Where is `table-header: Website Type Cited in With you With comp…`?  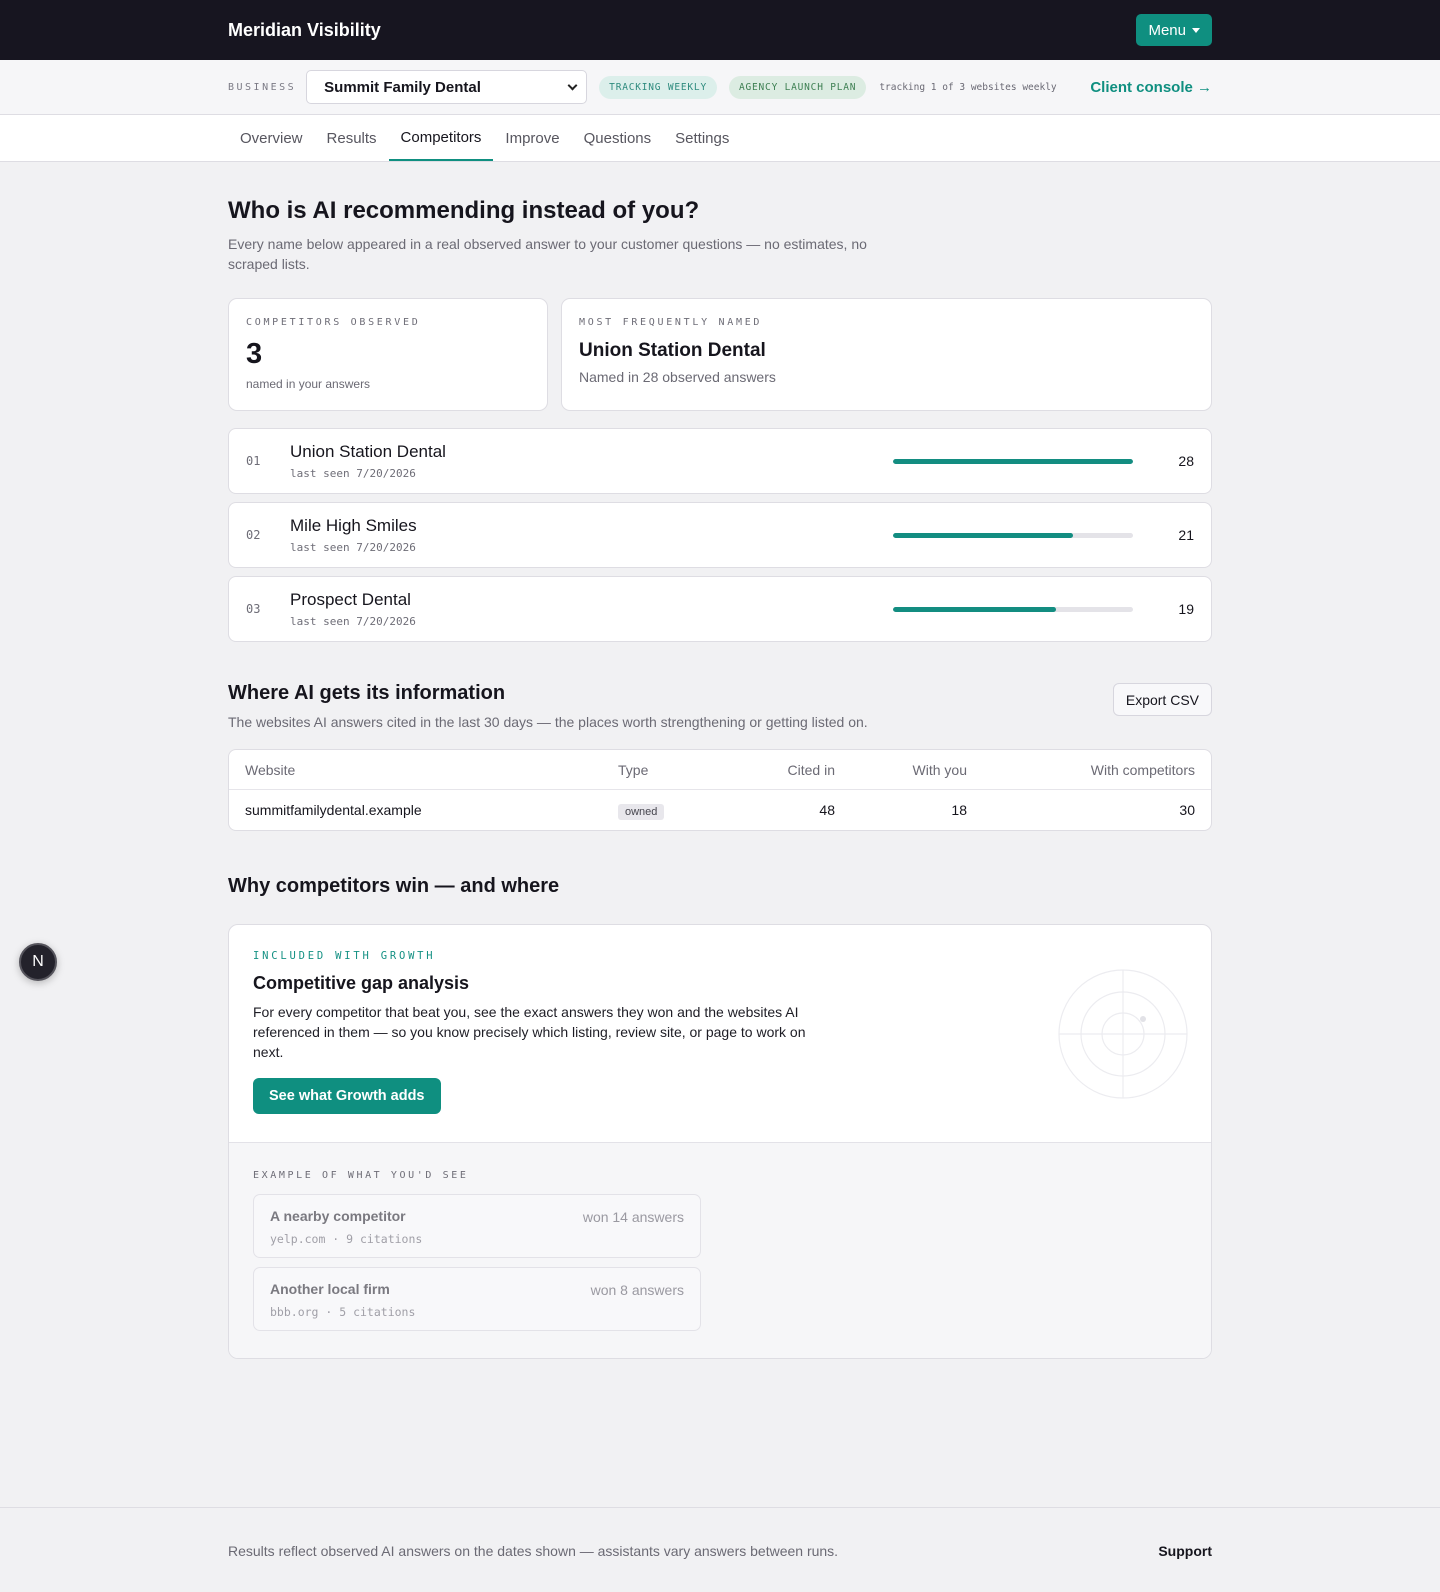
table-header: Website Type Cited in With you With comp… is located at coordinates (720, 770).